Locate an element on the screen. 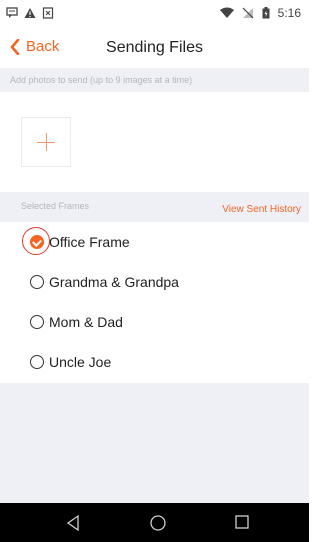  no-sim-icon is located at coordinates (248, 13).